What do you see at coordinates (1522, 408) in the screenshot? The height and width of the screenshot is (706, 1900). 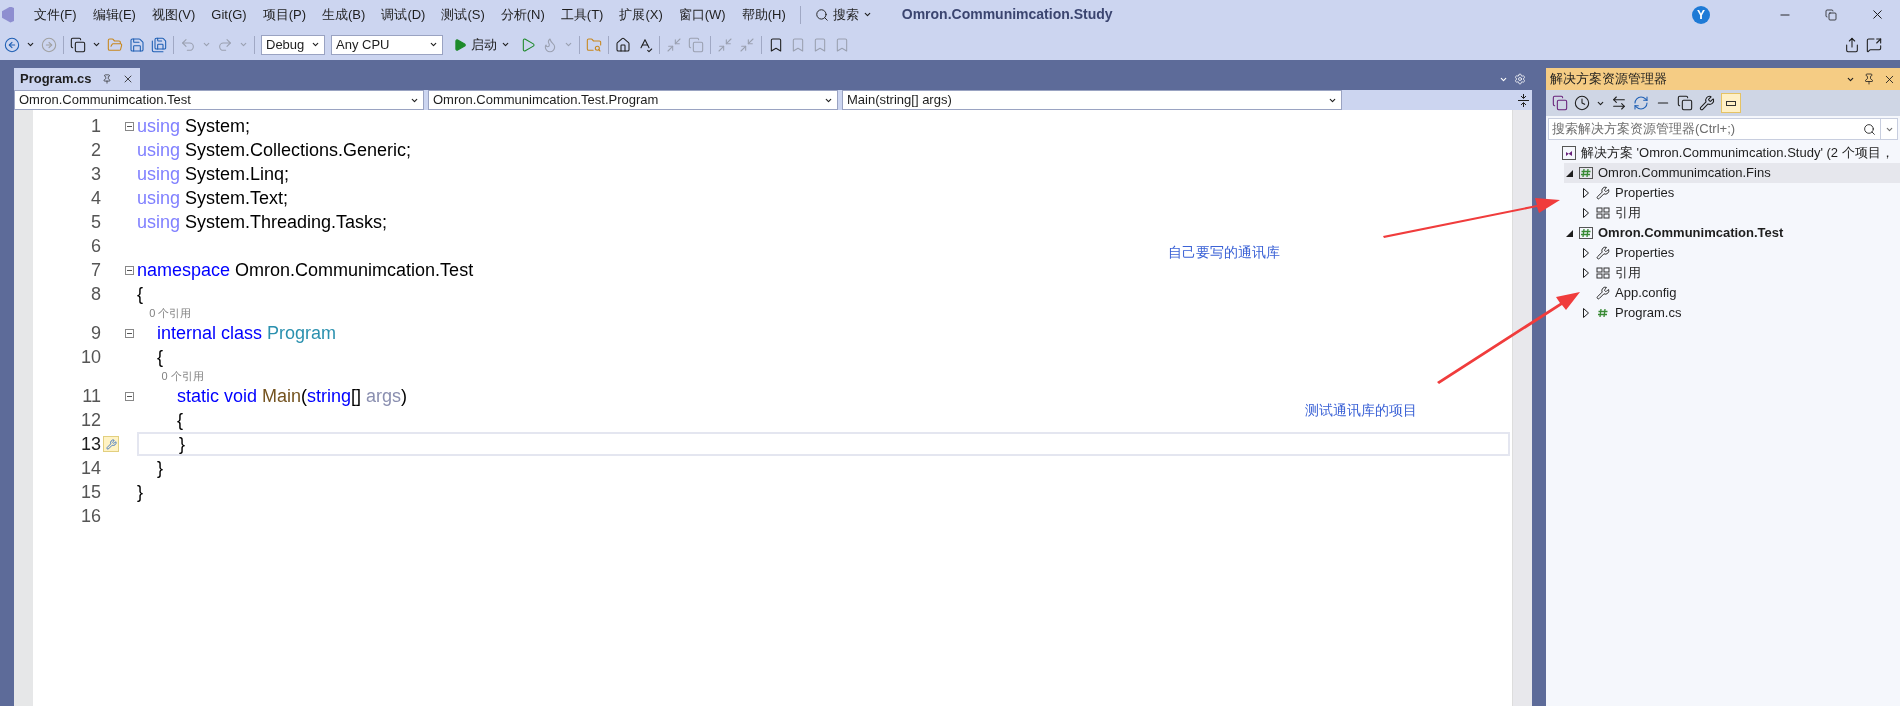 I see `vertical-scrollbar` at bounding box center [1522, 408].